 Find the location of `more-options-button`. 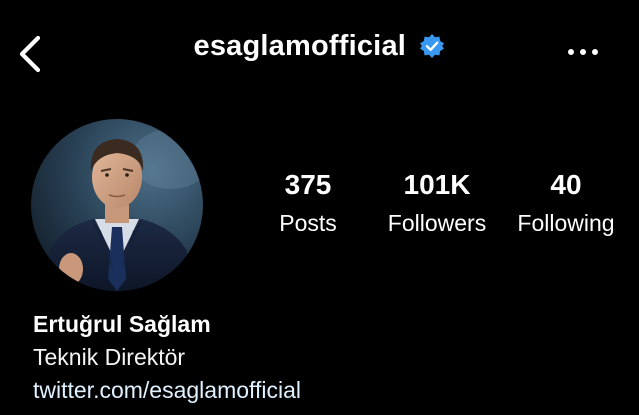

more-options-button is located at coordinates (583, 52).